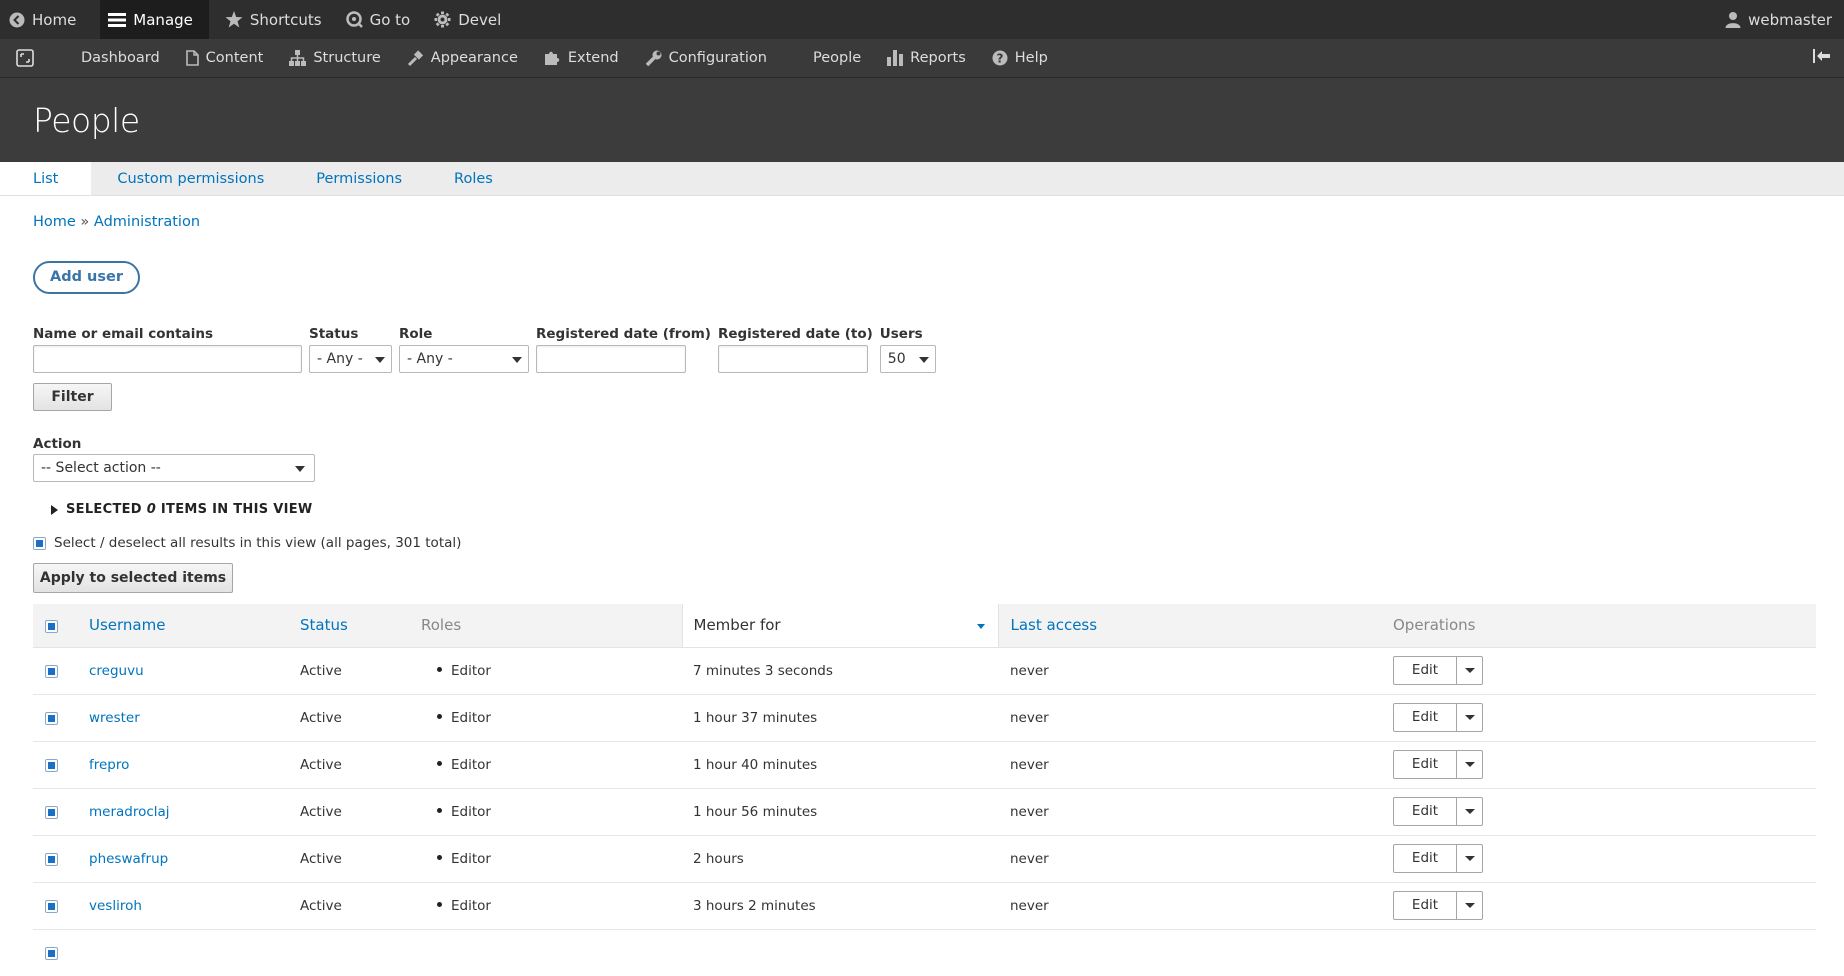  What do you see at coordinates (792, 359) in the screenshot?
I see `date-to-input` at bounding box center [792, 359].